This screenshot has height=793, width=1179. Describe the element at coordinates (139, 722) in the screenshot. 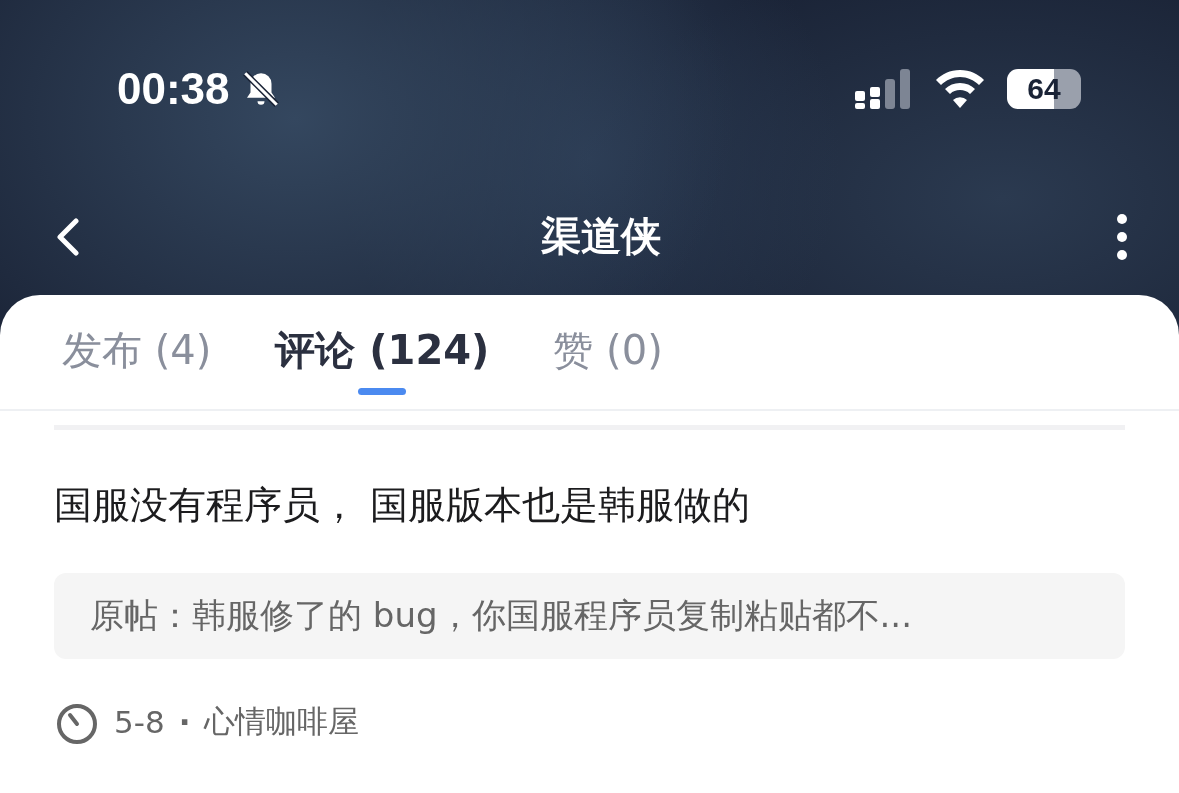

I see `comment-date: 5-8` at that location.